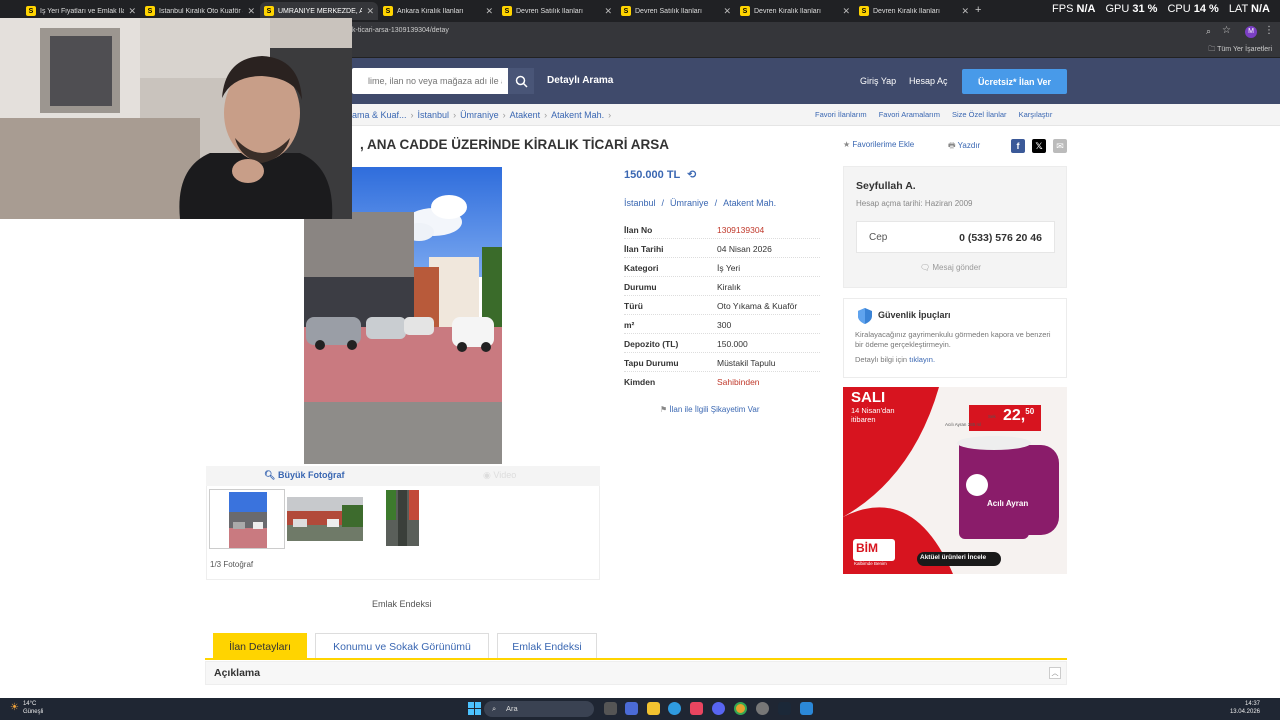  I want to click on all-bookmarks: 🗀 Tüm Yer İşaretleri, so click(1240, 50).